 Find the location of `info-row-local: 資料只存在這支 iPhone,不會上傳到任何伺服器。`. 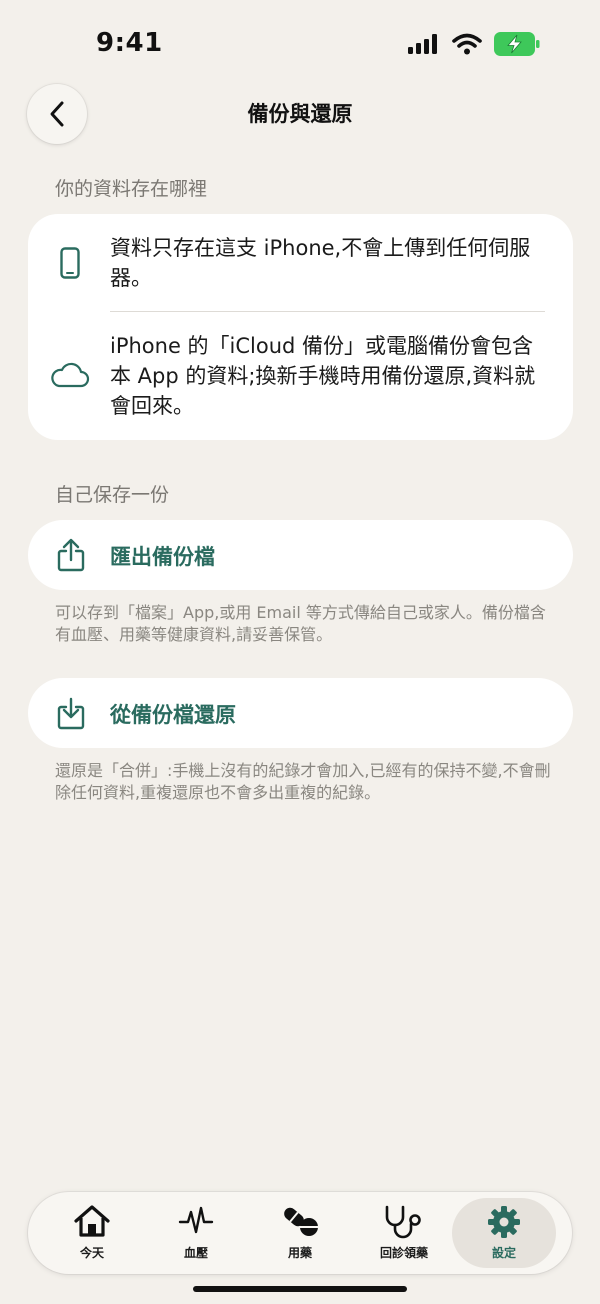

info-row-local: 資料只存在這支 iPhone,不會上傳到任何伺服器。 is located at coordinates (300, 262).